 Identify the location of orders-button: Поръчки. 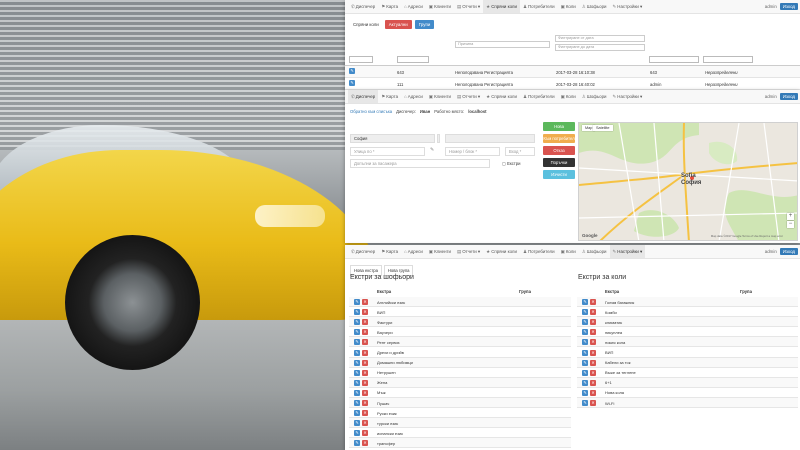
(559, 162).